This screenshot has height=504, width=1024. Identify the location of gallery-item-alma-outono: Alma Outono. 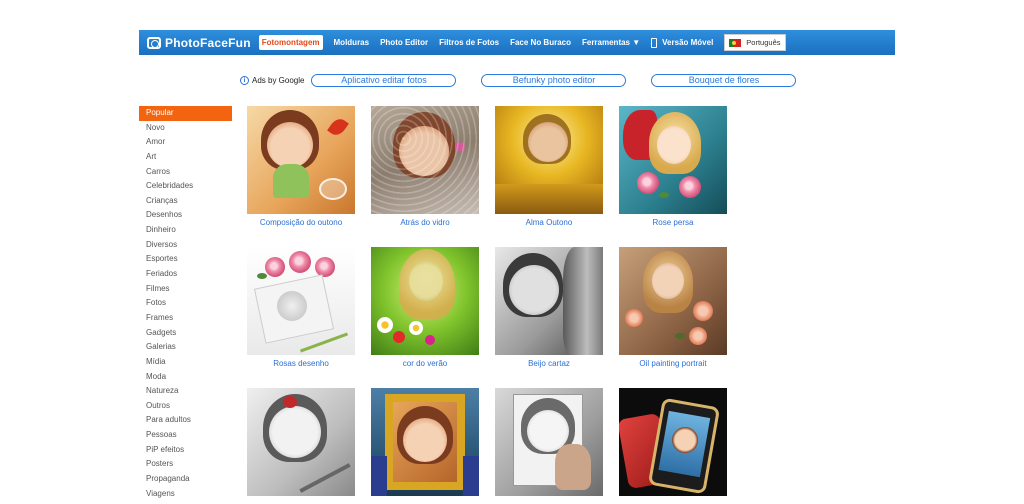
(549, 176).